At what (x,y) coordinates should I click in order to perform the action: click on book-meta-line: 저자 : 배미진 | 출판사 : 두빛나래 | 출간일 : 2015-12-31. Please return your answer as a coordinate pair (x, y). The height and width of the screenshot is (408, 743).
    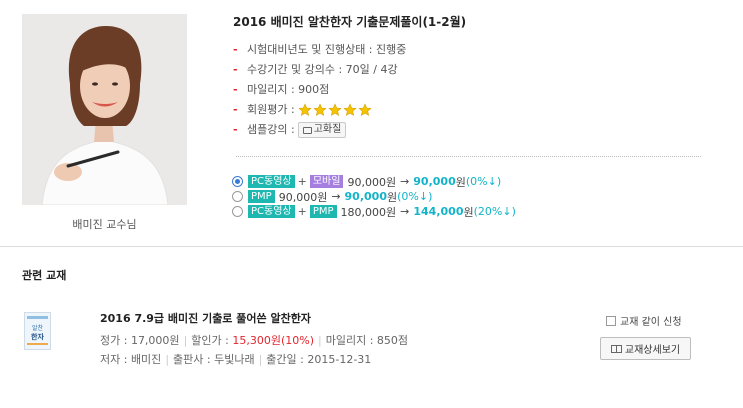
    Looking at the image, I should click on (235, 359).